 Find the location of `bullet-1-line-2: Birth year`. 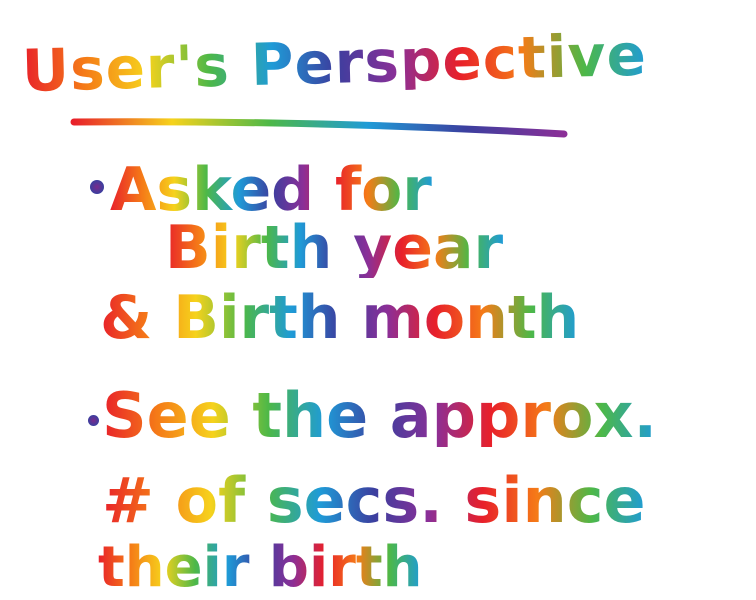

bullet-1-line-2: Birth year is located at coordinates (334, 248).